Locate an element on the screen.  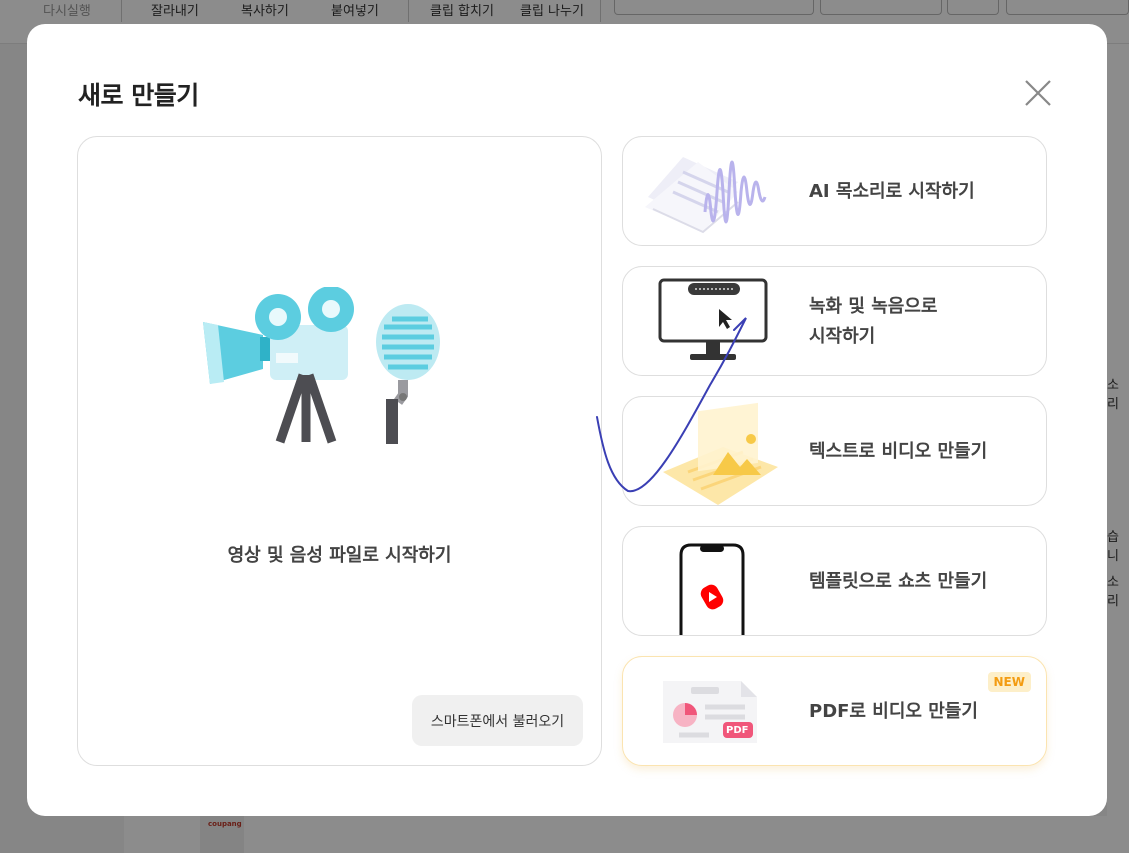
shorts-phone-icon is located at coordinates (712, 589).